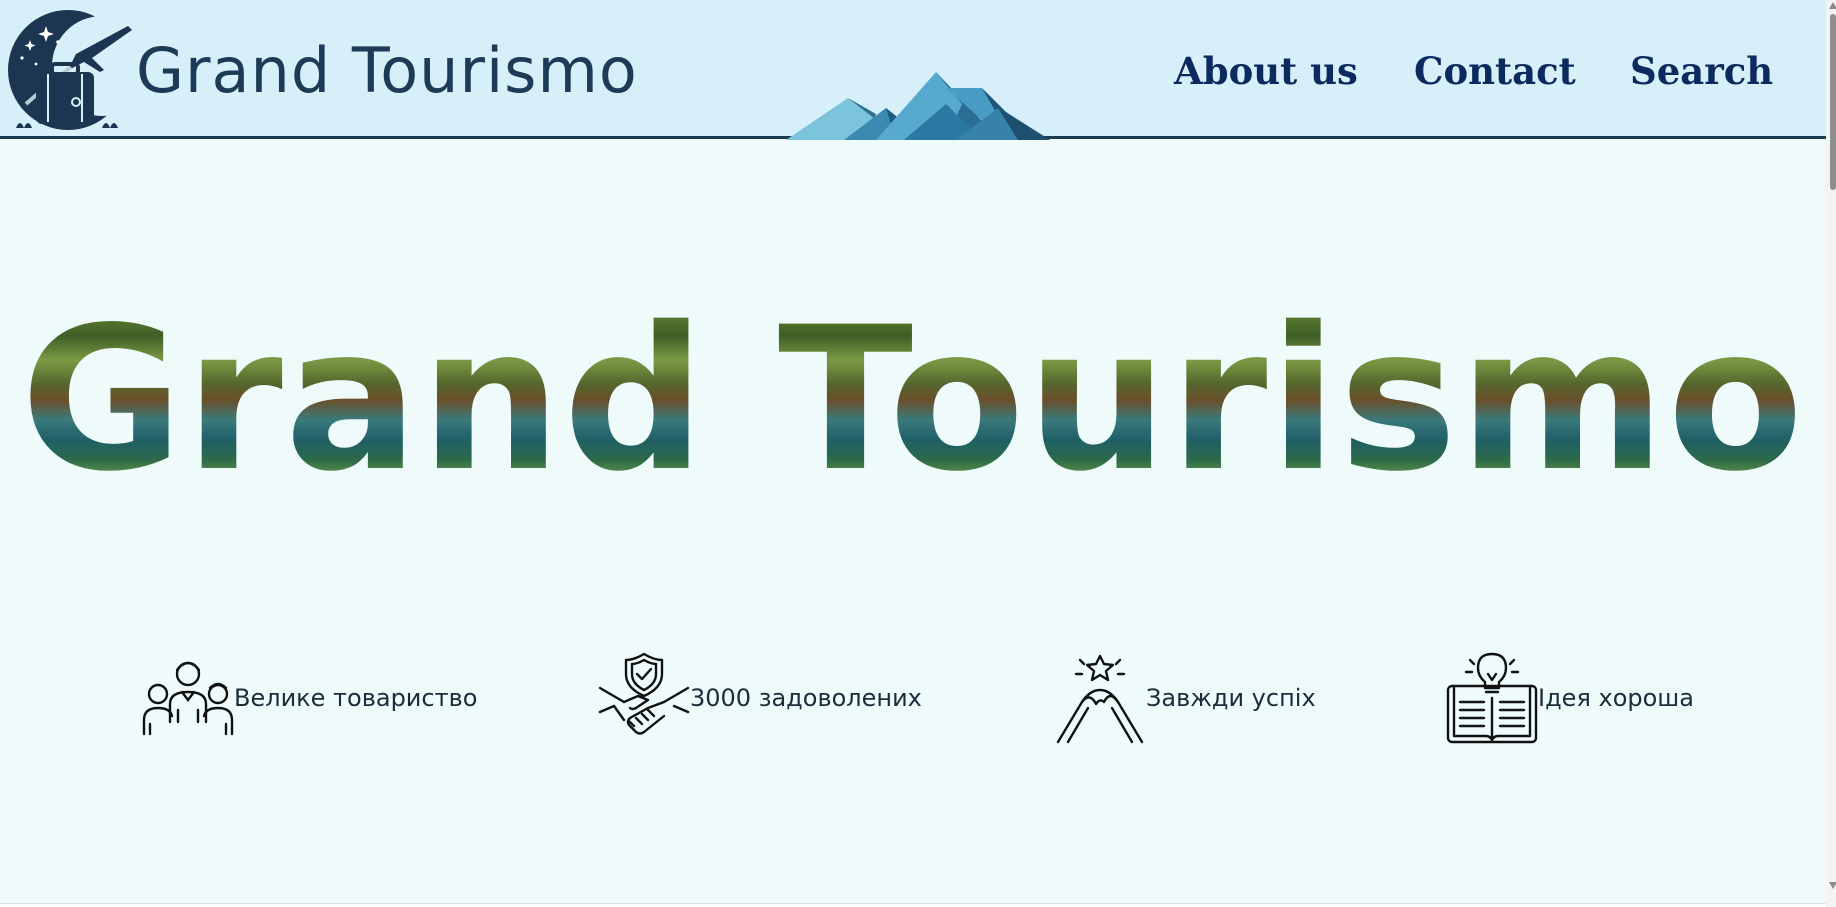 Image resolution: width=1836 pixels, height=907 pixels. What do you see at coordinates (1832, 5) in the screenshot?
I see `scroll-up-arrow-icon` at bounding box center [1832, 5].